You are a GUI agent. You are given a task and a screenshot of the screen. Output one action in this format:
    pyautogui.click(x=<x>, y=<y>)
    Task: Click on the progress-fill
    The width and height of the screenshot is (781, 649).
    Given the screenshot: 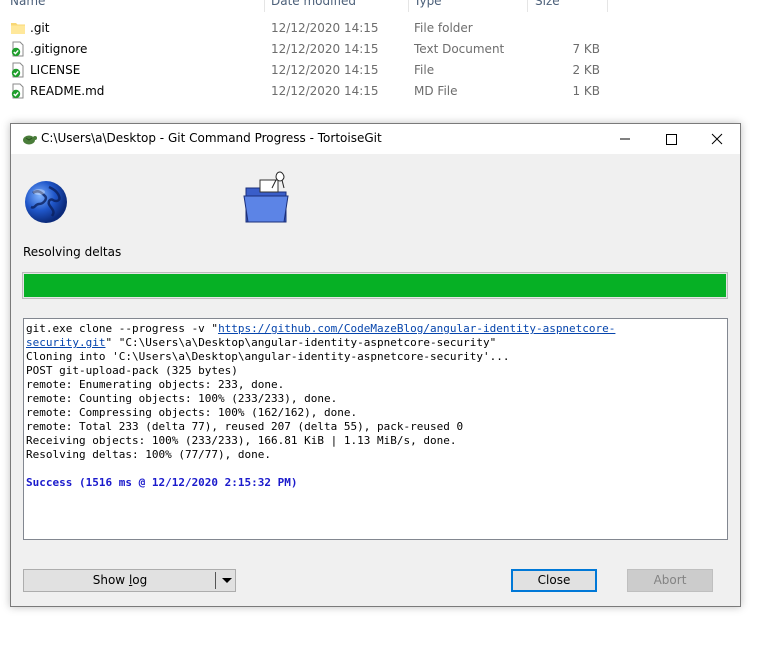 What is the action you would take?
    pyautogui.click(x=375, y=285)
    